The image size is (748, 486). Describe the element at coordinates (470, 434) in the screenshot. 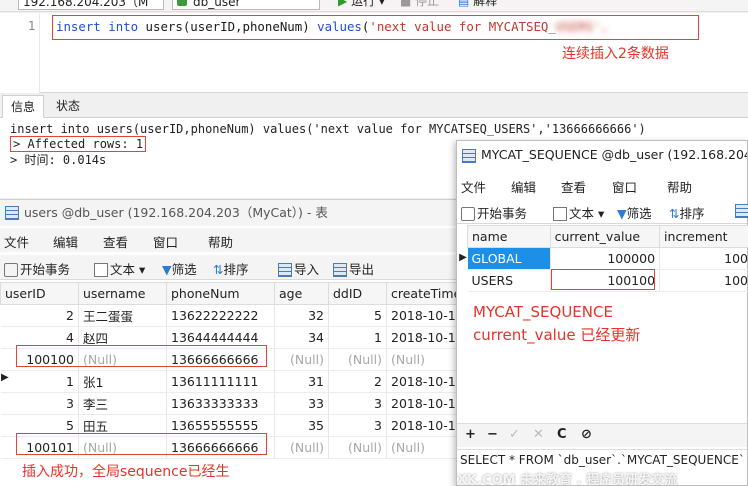

I see `add-record-icon: +` at that location.